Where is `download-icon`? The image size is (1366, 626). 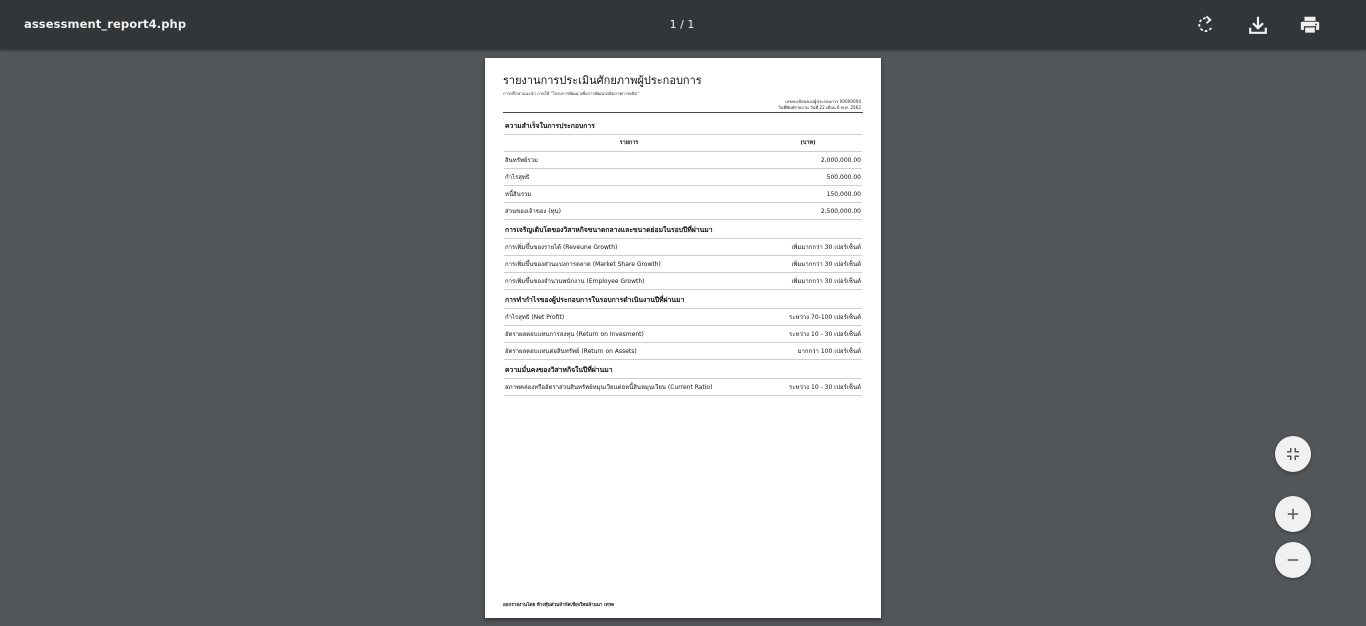 download-icon is located at coordinates (1258, 25).